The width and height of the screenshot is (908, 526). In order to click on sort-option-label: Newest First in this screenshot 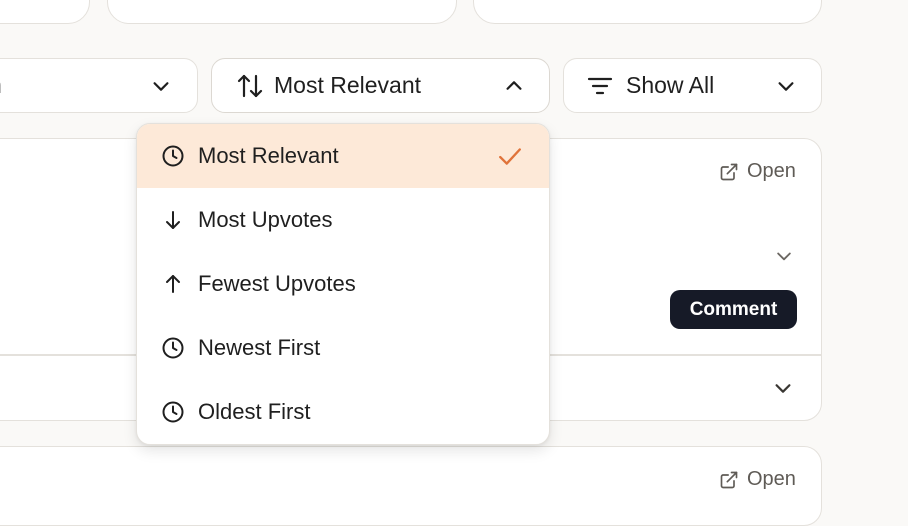, I will do `click(259, 347)`.